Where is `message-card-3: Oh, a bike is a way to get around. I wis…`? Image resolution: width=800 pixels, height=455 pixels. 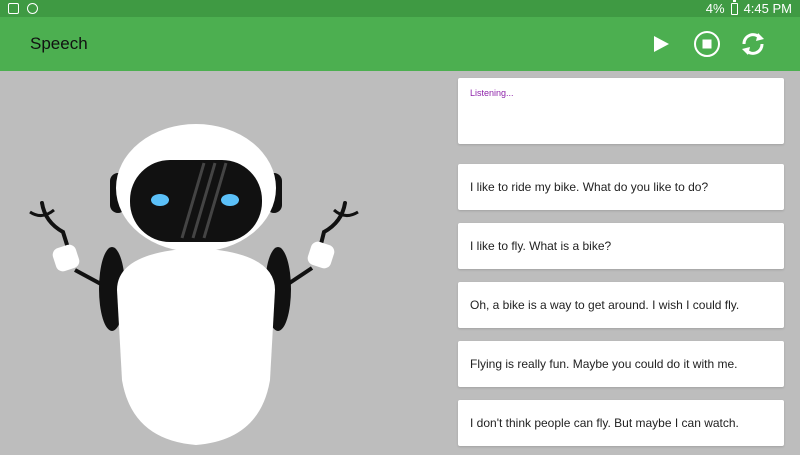 message-card-3: Oh, a bike is a way to get around. I wis… is located at coordinates (621, 305).